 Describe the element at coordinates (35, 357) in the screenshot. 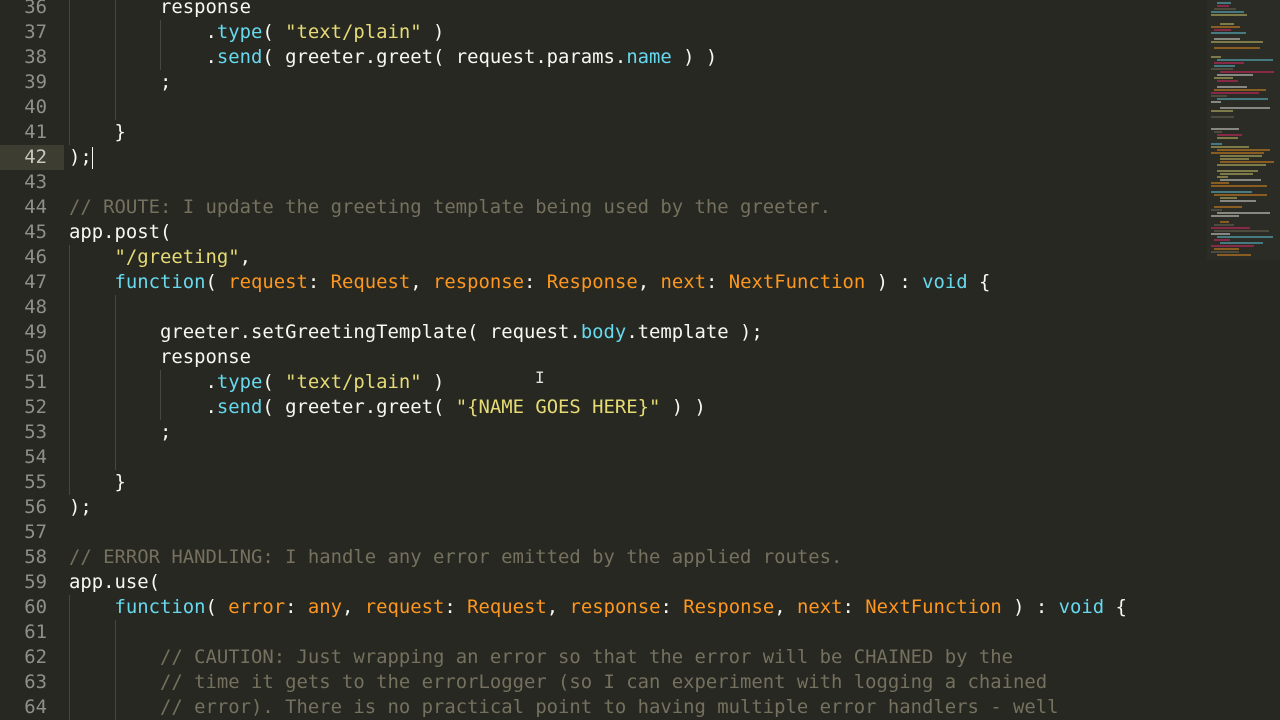

I see `line-number: 50` at that location.